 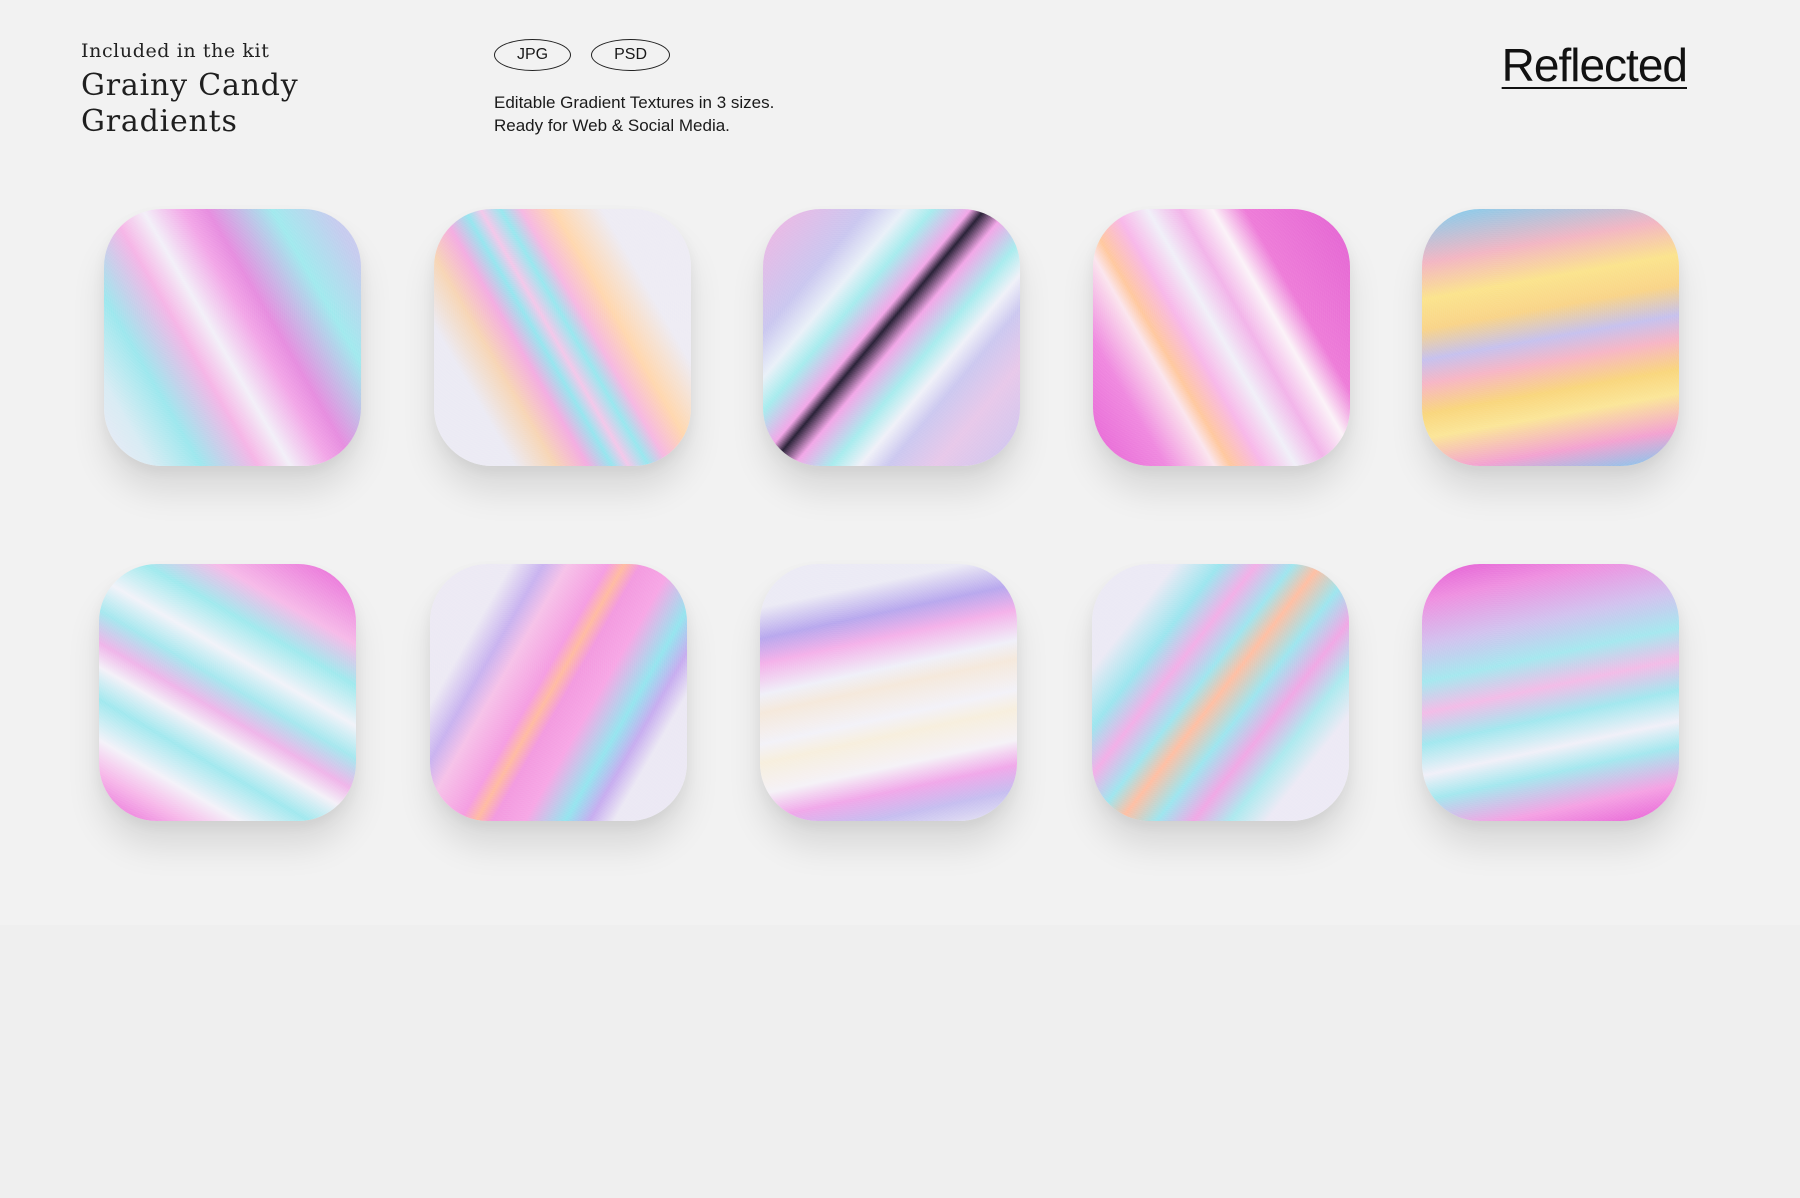 What do you see at coordinates (582, 55) in the screenshot?
I see `format-badges: JPG PSD` at bounding box center [582, 55].